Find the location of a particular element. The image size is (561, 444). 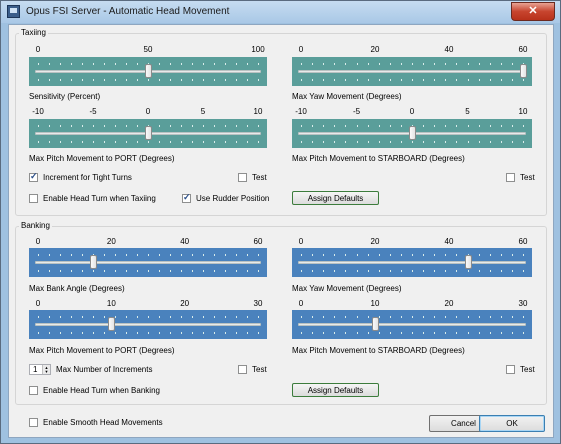

use-rudder-position-checkbox is located at coordinates (186, 197).